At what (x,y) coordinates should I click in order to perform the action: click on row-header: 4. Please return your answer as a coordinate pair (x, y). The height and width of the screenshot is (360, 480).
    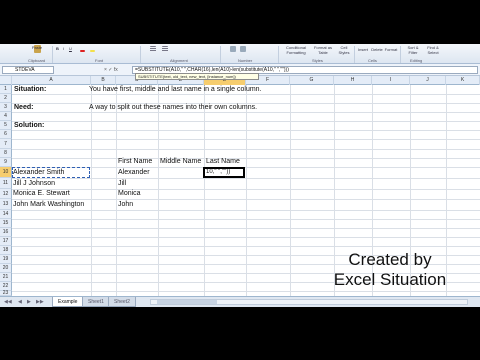
    Looking at the image, I should click on (6, 116).